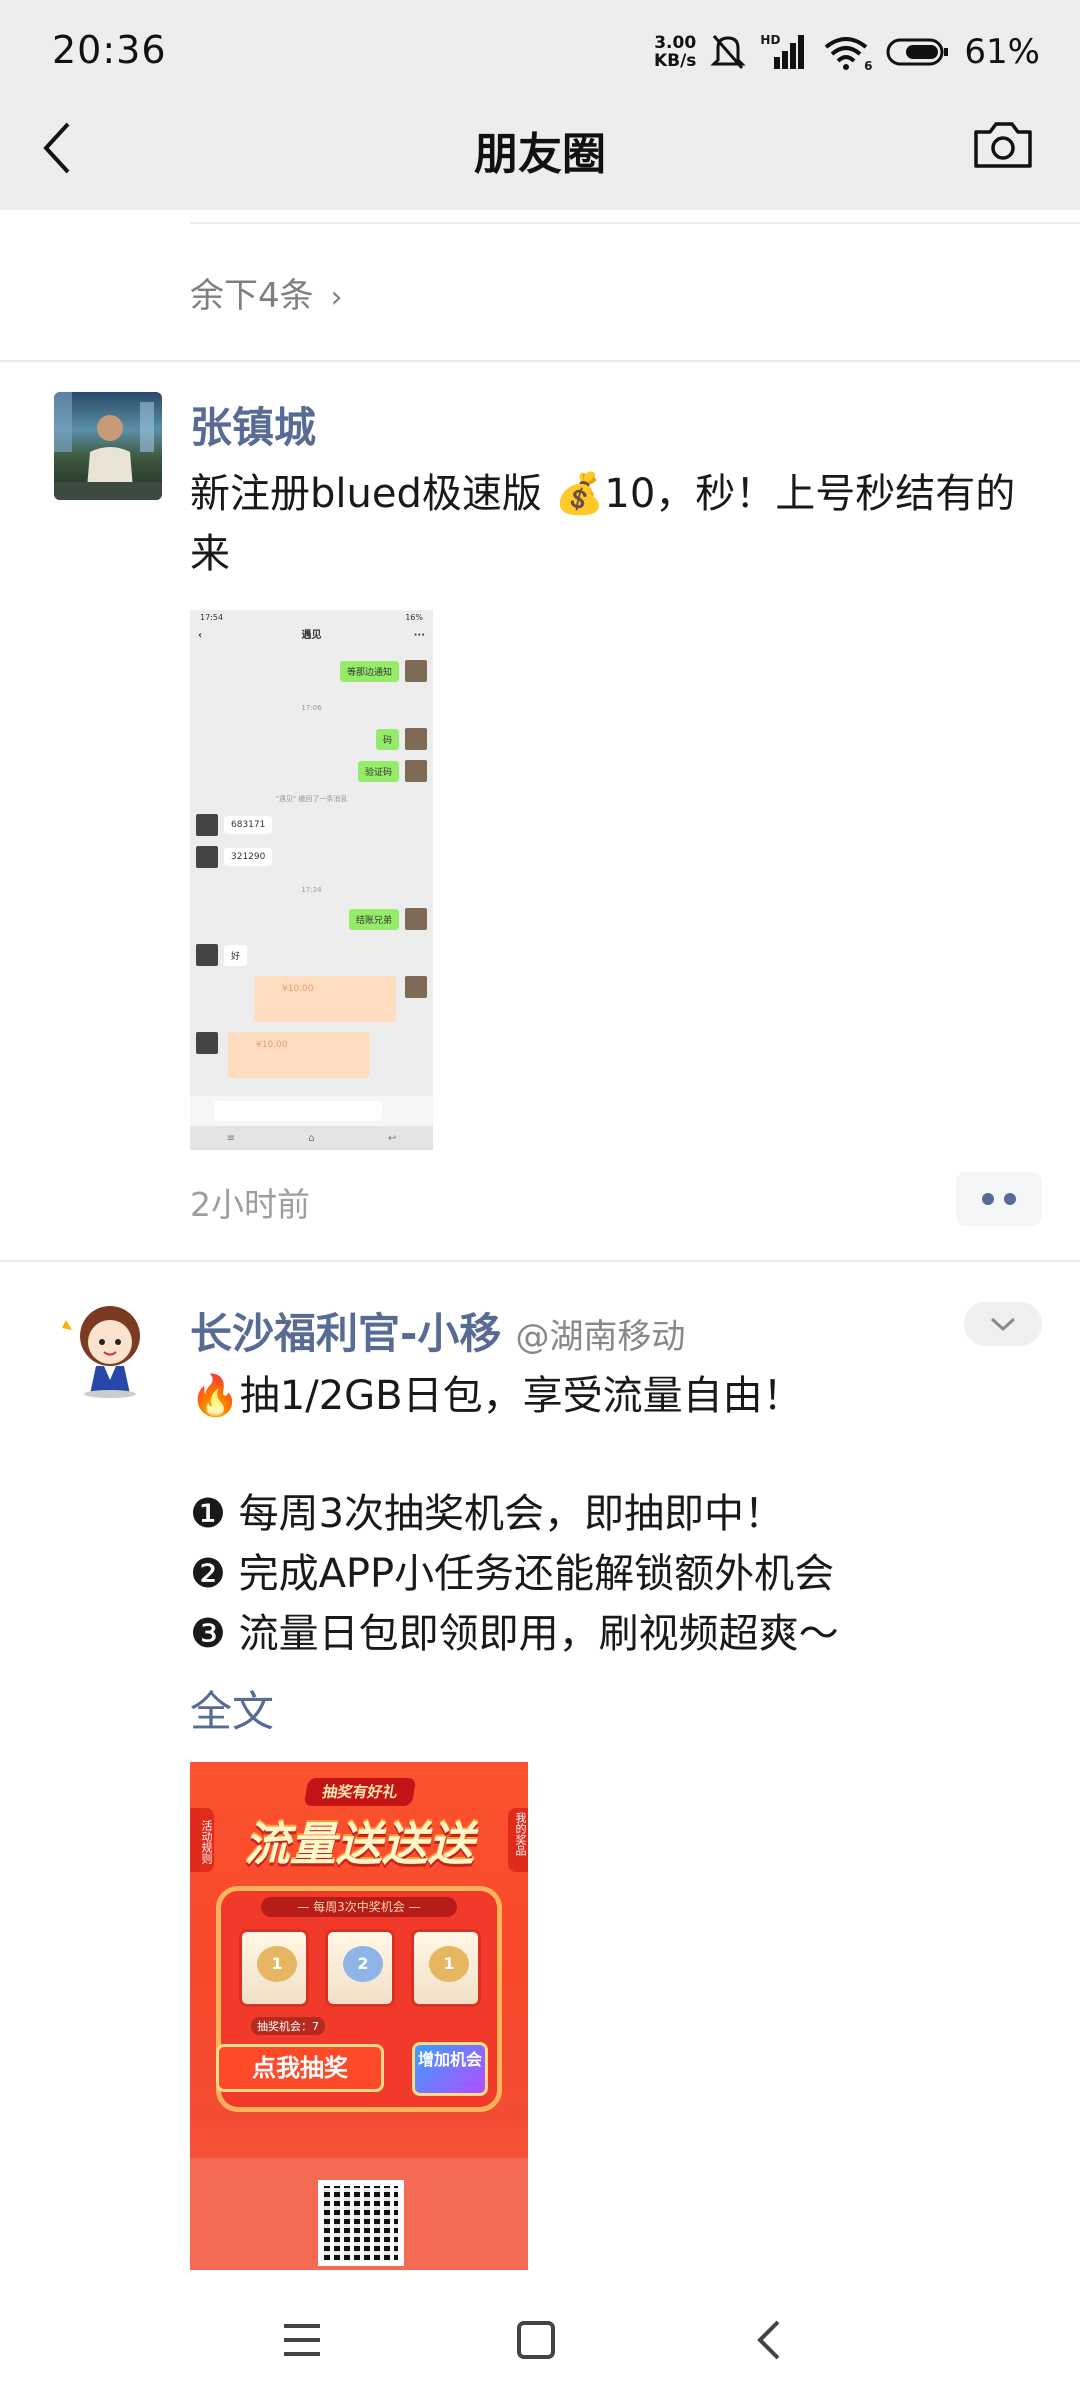 This screenshot has width=1080, height=2400. I want to click on person-photo-icon, so click(108, 446).